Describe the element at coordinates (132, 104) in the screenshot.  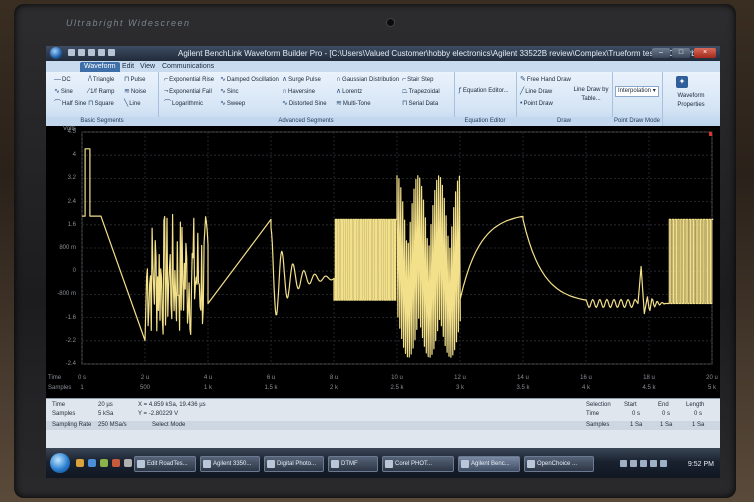
I see `line-button: ╲Line` at that location.